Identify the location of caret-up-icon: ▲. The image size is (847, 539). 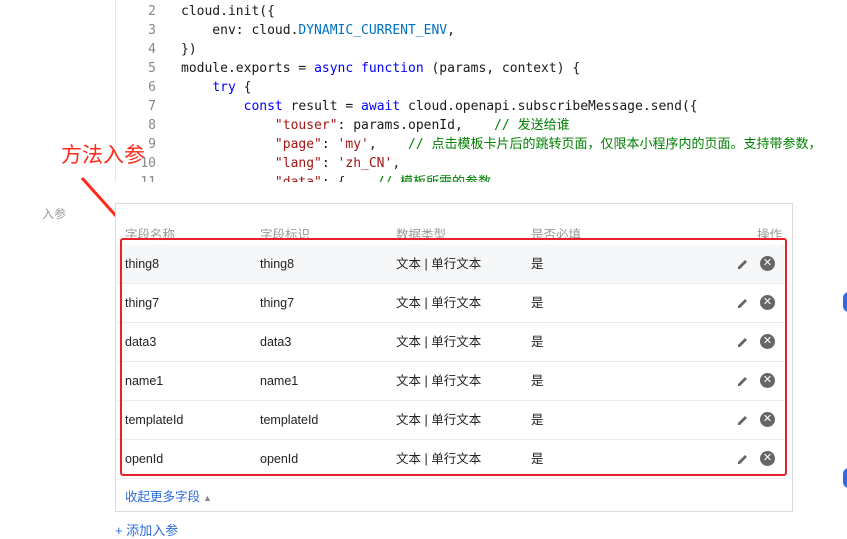
(207, 498).